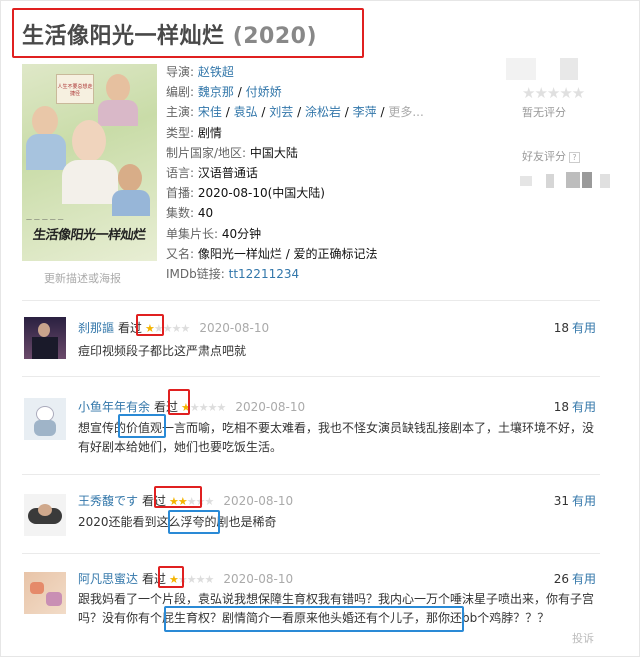 The image size is (640, 657). What do you see at coordinates (108, 501) in the screenshot?
I see `comment-user-link: 王秀馥です` at bounding box center [108, 501].